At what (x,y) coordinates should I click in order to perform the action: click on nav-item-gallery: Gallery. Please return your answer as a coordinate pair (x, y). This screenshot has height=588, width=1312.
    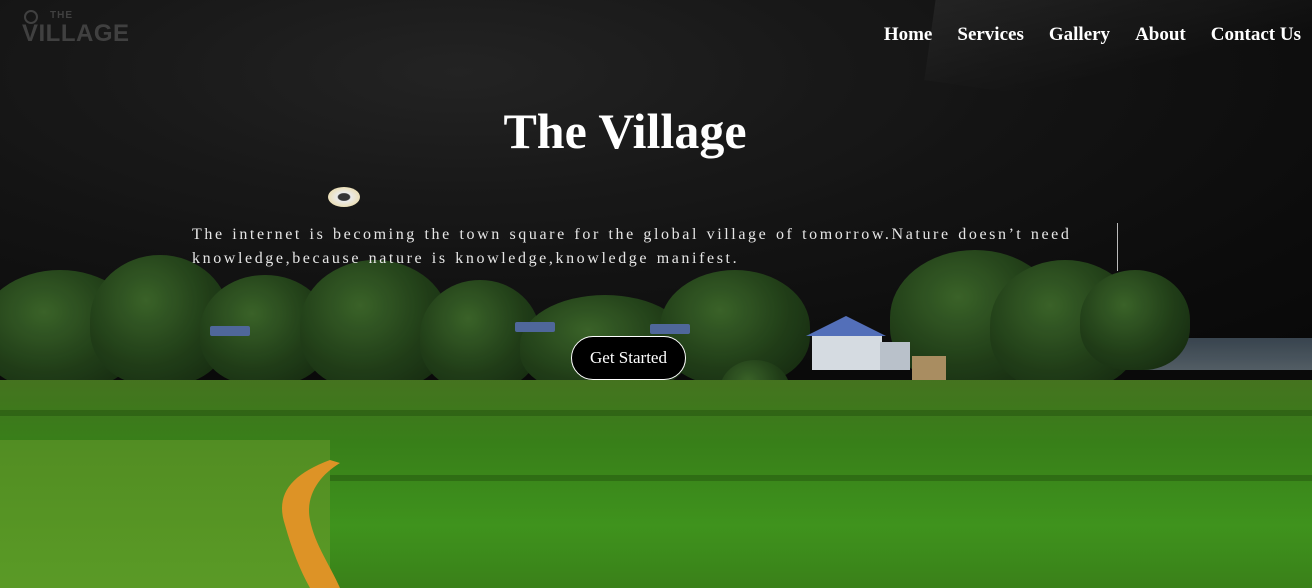
    Looking at the image, I should click on (1079, 35).